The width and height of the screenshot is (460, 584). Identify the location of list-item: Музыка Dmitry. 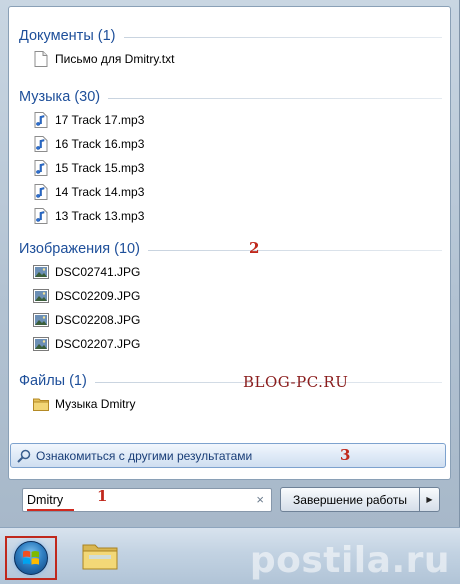
(230, 404).